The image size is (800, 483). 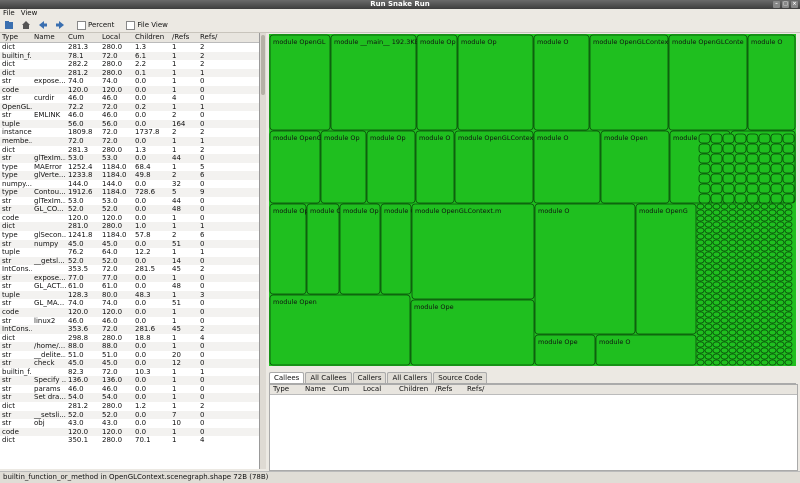 What do you see at coordinates (29, 13) in the screenshot?
I see `menu-view: View` at bounding box center [29, 13].